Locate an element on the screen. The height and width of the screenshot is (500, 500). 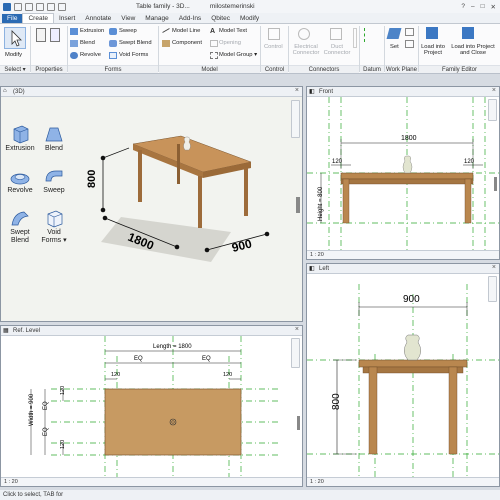
dim-3d-width: 900 is located at coordinates (241, 245).